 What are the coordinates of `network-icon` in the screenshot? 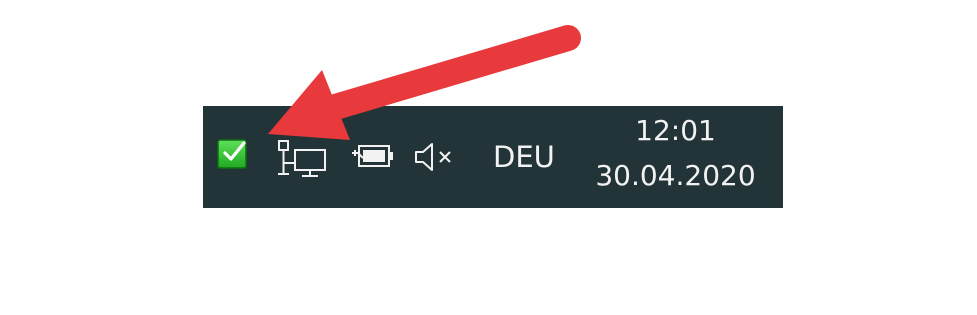 It's located at (303, 158).